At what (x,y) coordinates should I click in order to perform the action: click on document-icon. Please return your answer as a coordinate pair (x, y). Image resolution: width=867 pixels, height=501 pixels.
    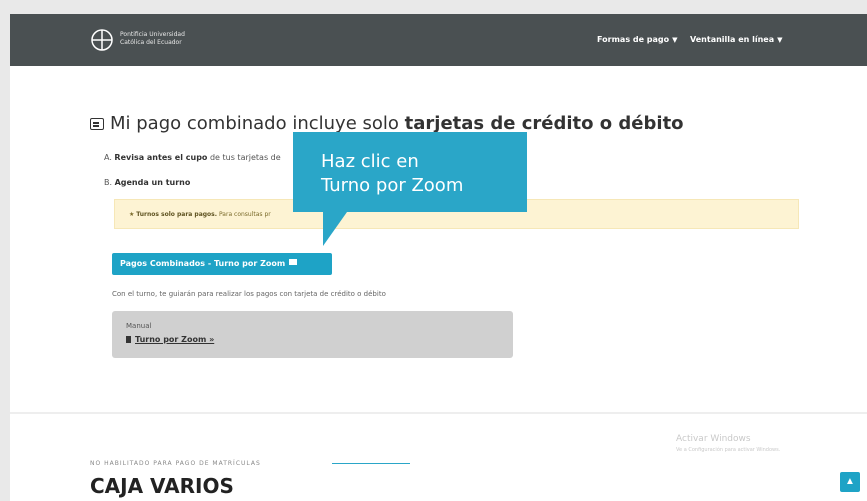
    Looking at the image, I should click on (128, 339).